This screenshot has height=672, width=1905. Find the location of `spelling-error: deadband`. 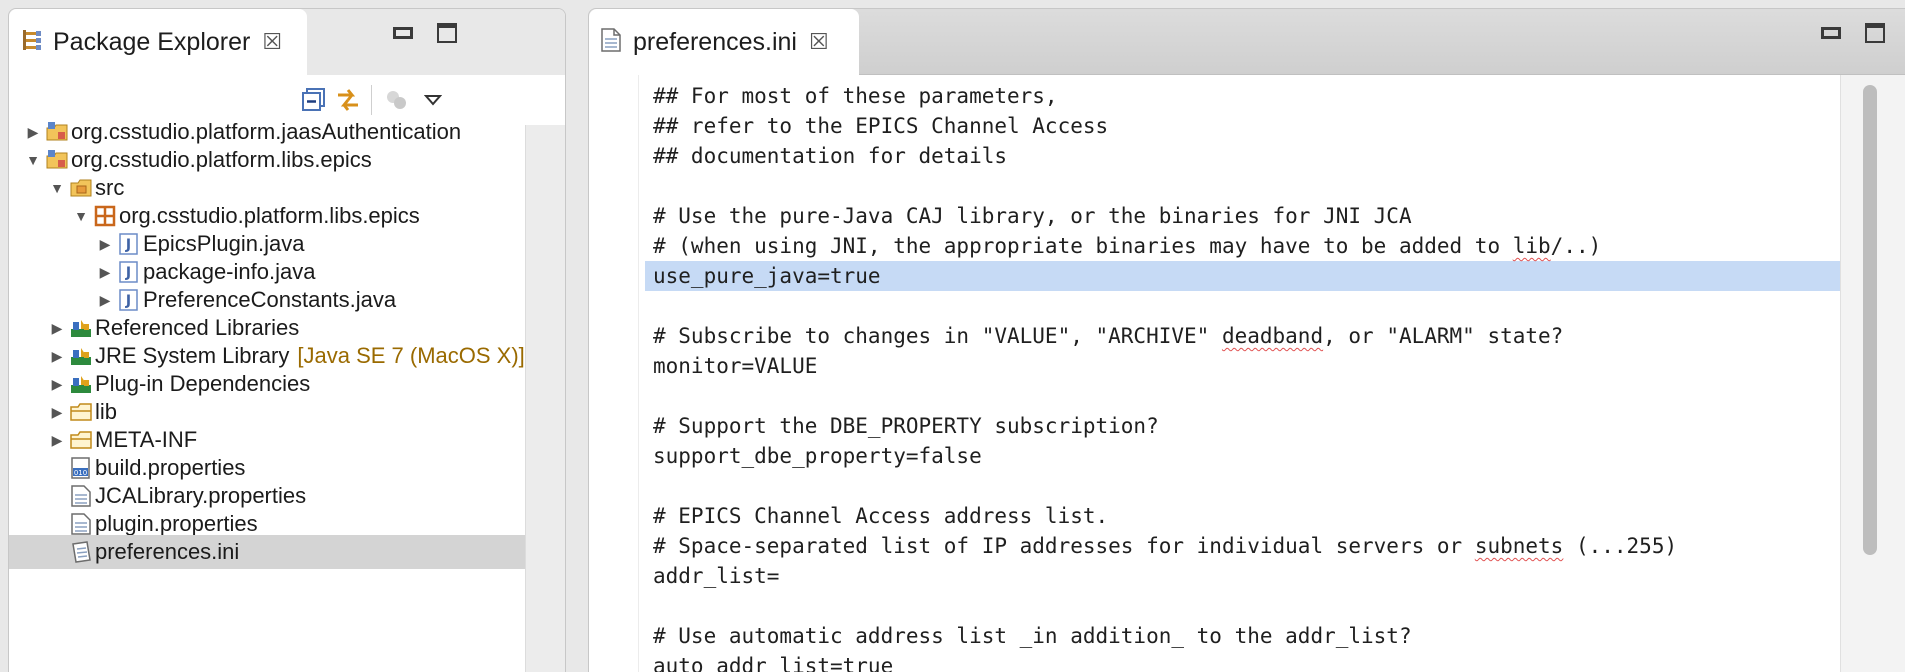

spelling-error: deadband is located at coordinates (1272, 336).